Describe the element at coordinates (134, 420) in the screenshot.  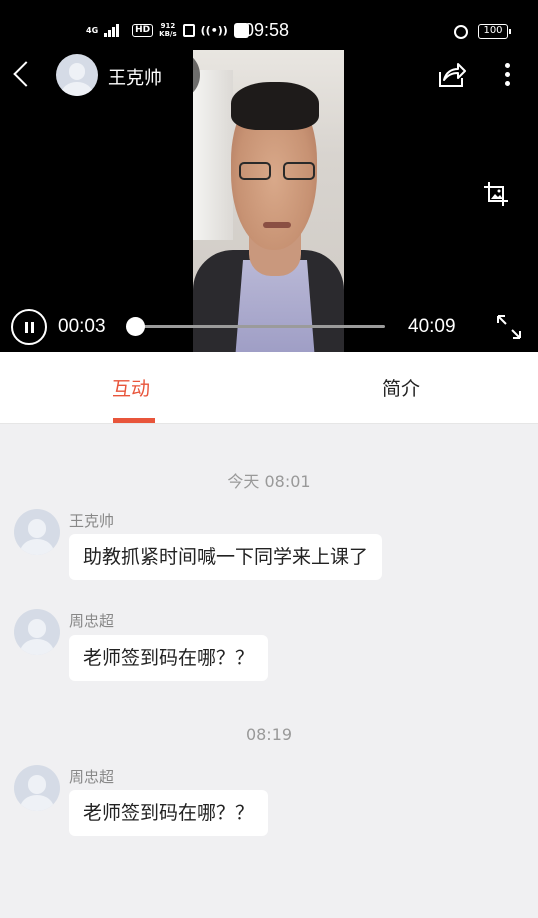
I see `active-tab-indicator` at that location.